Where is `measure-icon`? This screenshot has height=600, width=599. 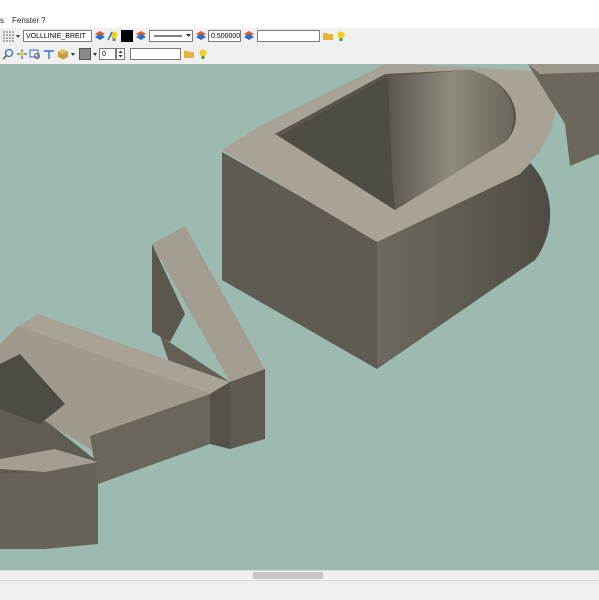 measure-icon is located at coordinates (49, 54).